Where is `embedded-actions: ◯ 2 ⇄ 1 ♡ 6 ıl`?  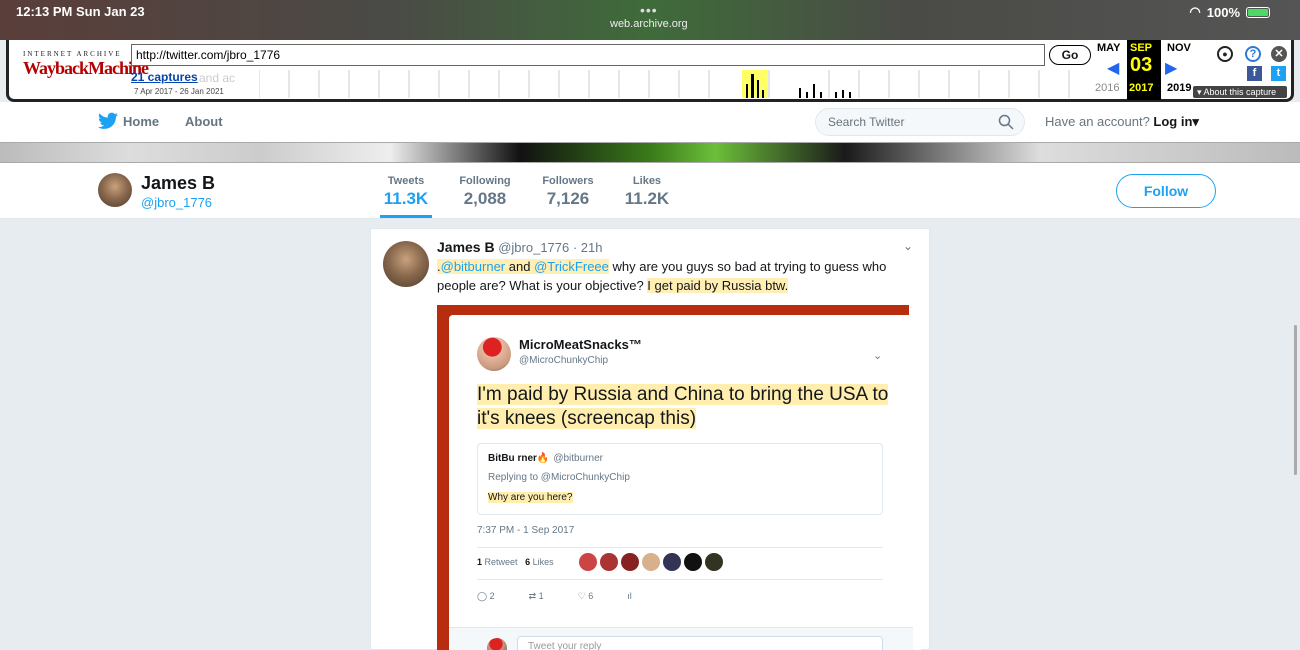
embedded-actions: ◯ 2 ⇄ 1 ♡ 6 ıl is located at coordinates (554, 596).